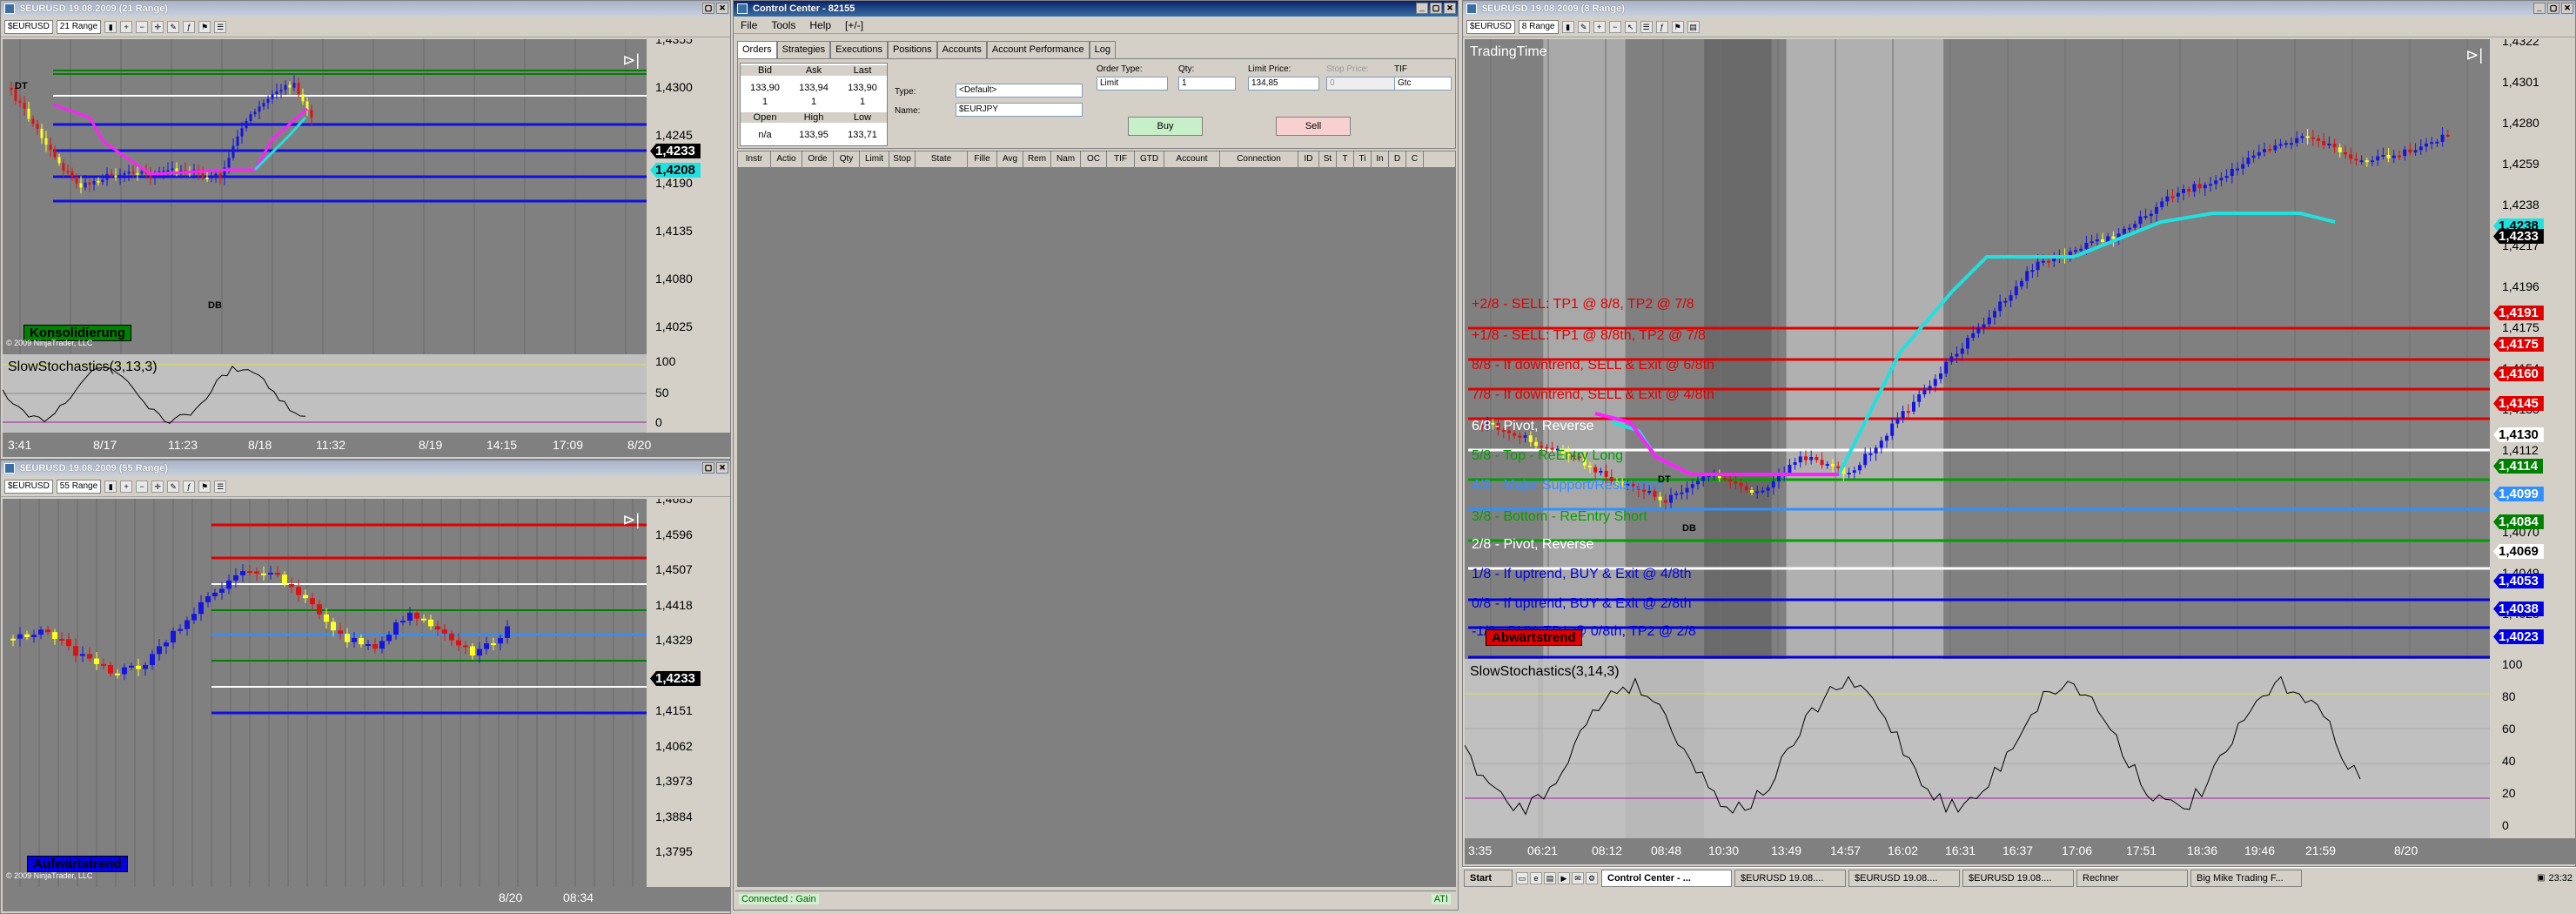 The width and height of the screenshot is (2576, 914). I want to click on network-icon: ▣, so click(2541, 878).